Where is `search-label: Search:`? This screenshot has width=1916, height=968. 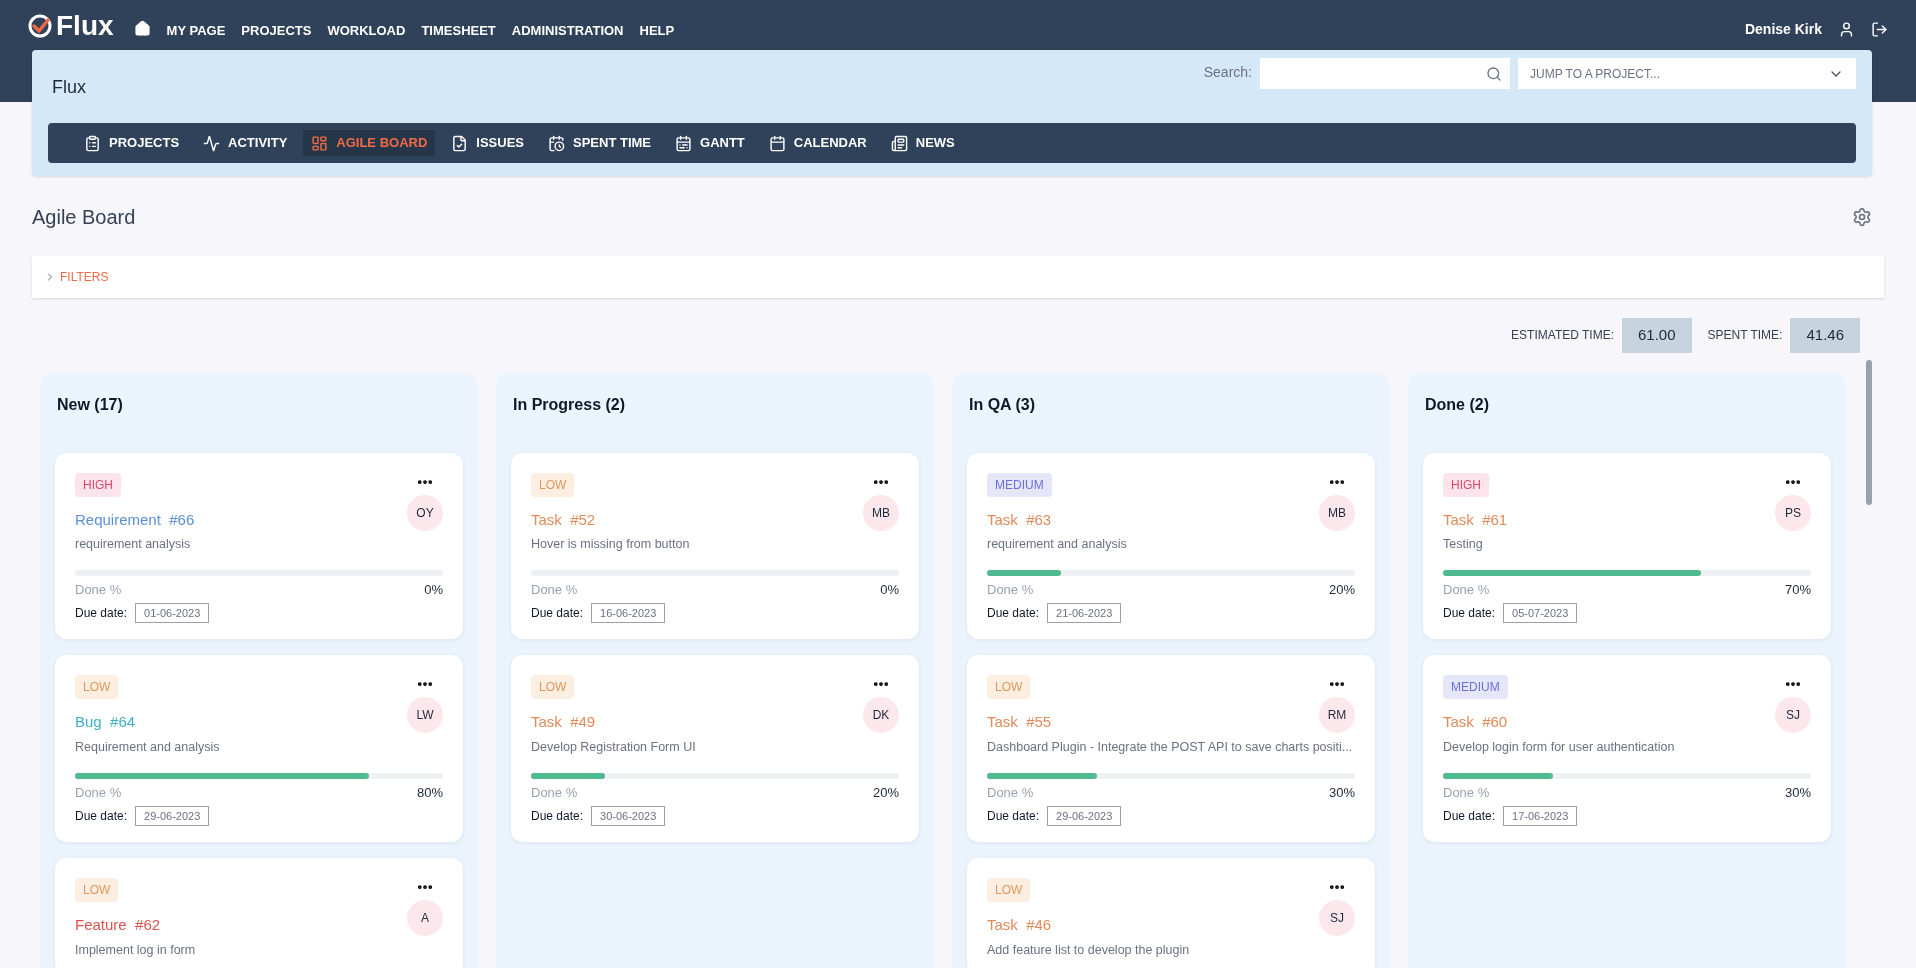
search-label: Search: is located at coordinates (1227, 72).